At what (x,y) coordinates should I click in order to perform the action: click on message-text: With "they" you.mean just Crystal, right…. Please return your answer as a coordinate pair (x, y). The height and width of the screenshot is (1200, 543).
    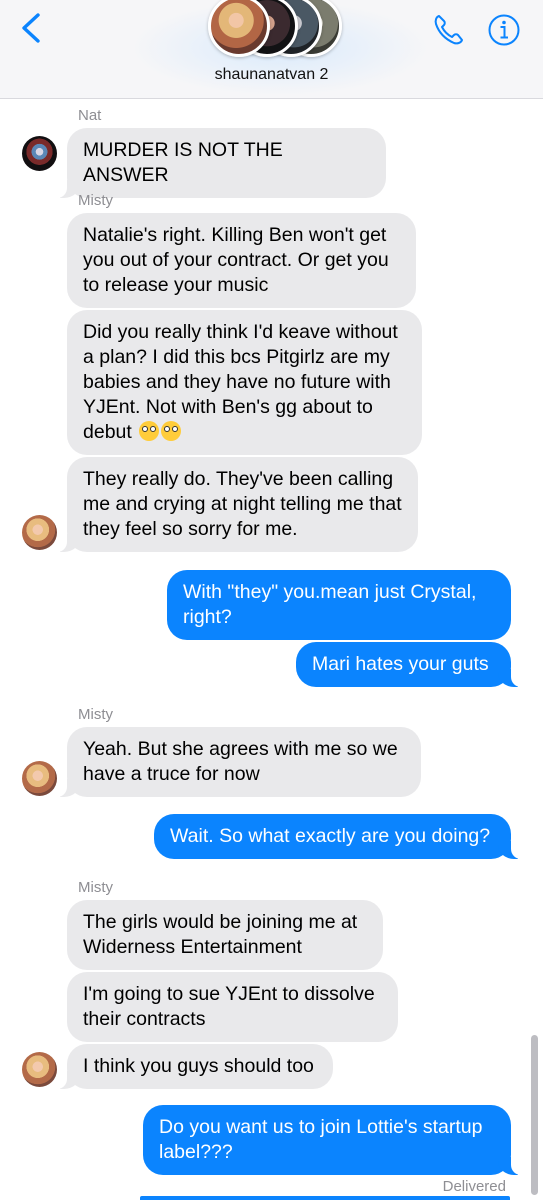
    Looking at the image, I should click on (330, 604).